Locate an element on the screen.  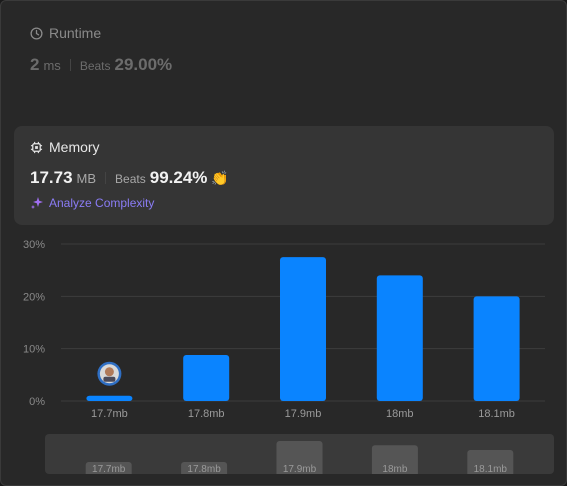
runtime-stats: 2 ms Beats 29.00% is located at coordinates (101, 65).